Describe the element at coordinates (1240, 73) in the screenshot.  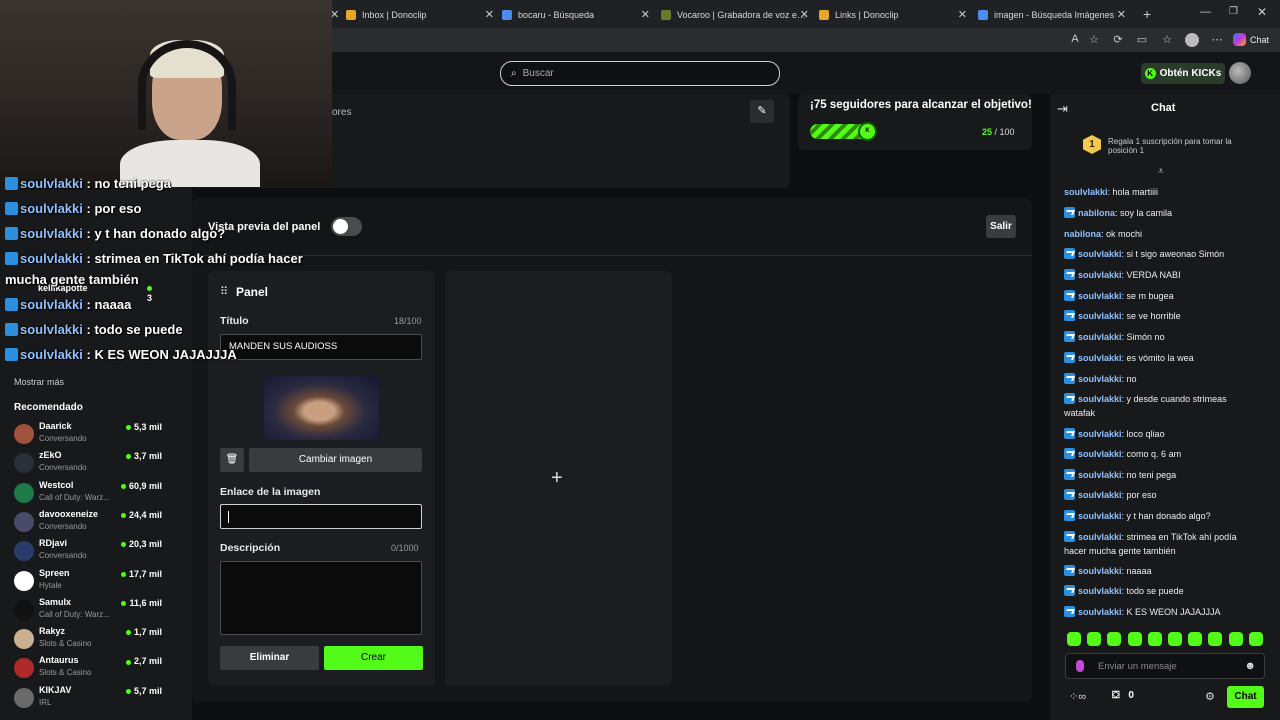
I see `user-avatar` at that location.